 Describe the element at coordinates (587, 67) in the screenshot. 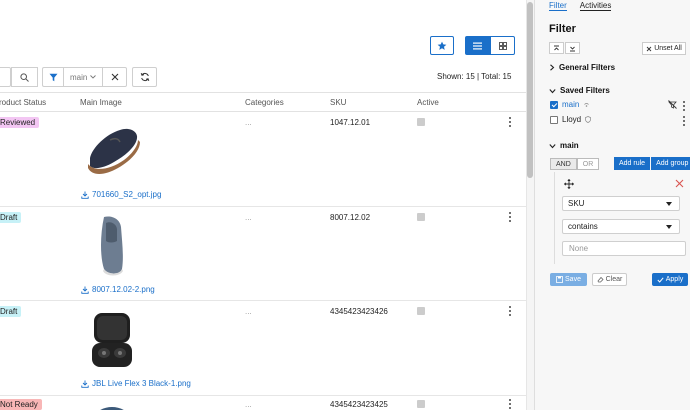

I see `general-filters-label: General Filters` at that location.